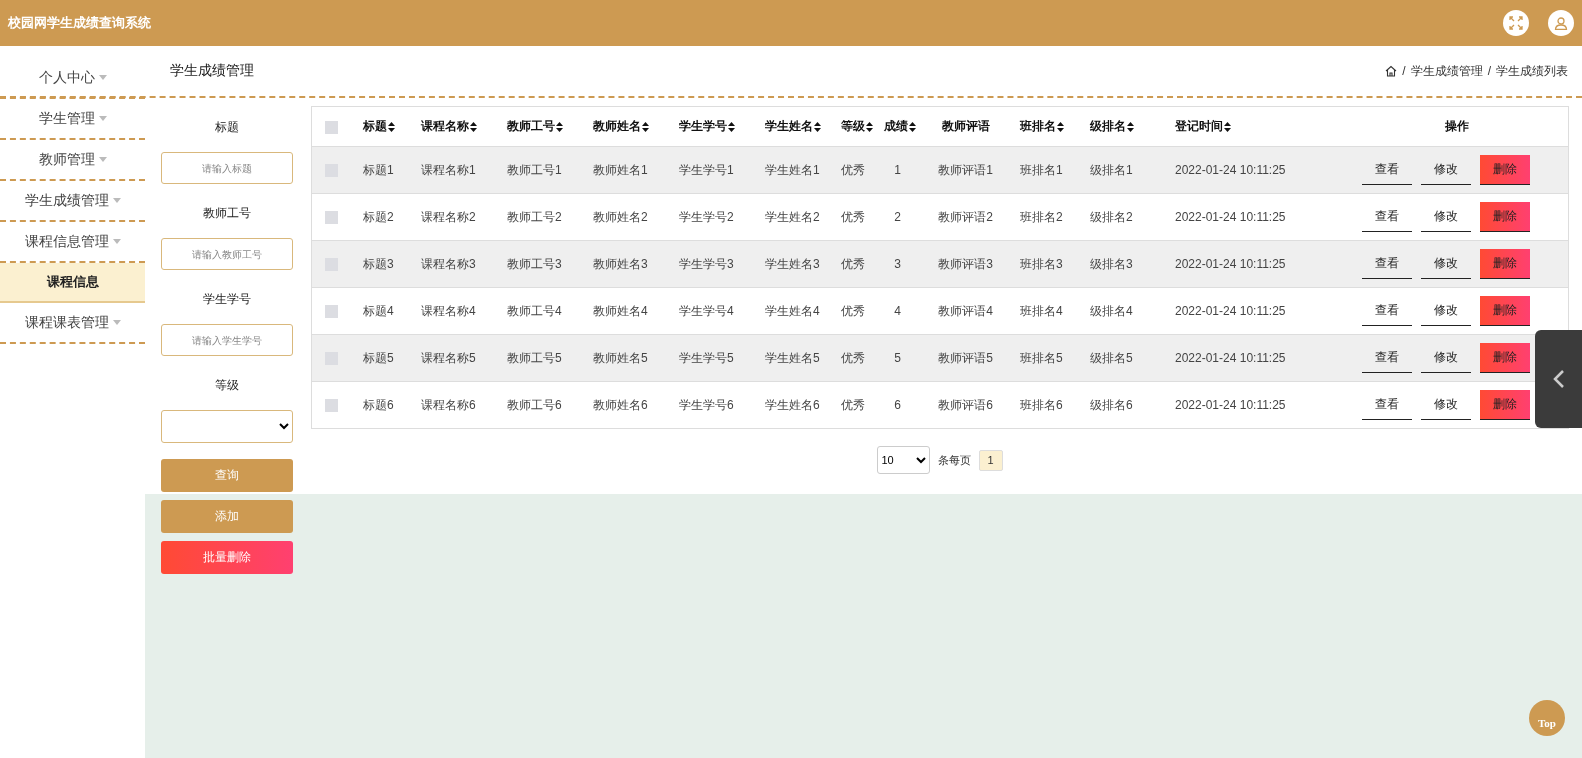 The height and width of the screenshot is (758, 1582). What do you see at coordinates (1041, 216) in the screenshot?
I see `table-cell: 班排名2` at bounding box center [1041, 216].